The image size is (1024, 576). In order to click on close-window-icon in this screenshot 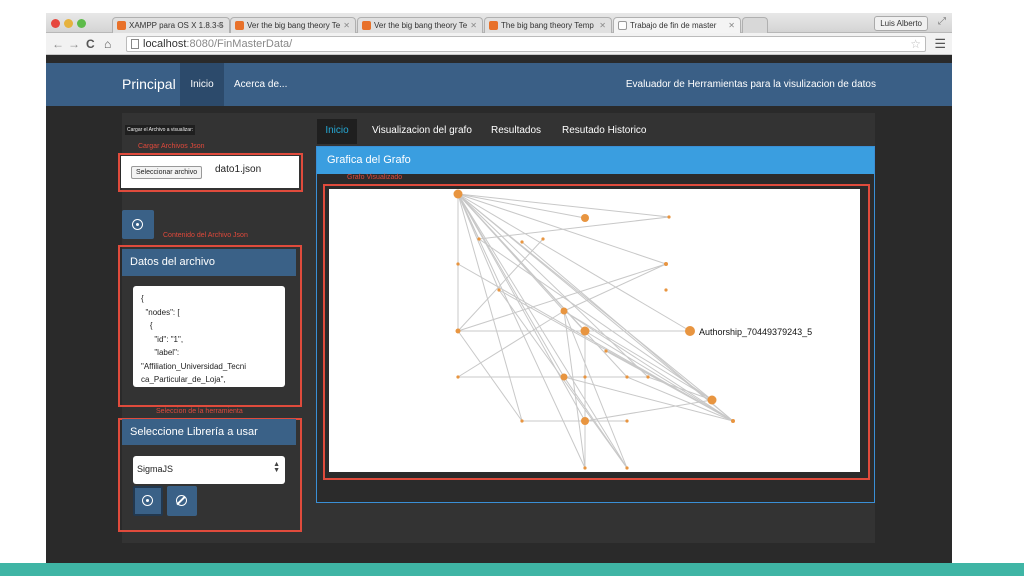, I will do `click(55, 23)`.